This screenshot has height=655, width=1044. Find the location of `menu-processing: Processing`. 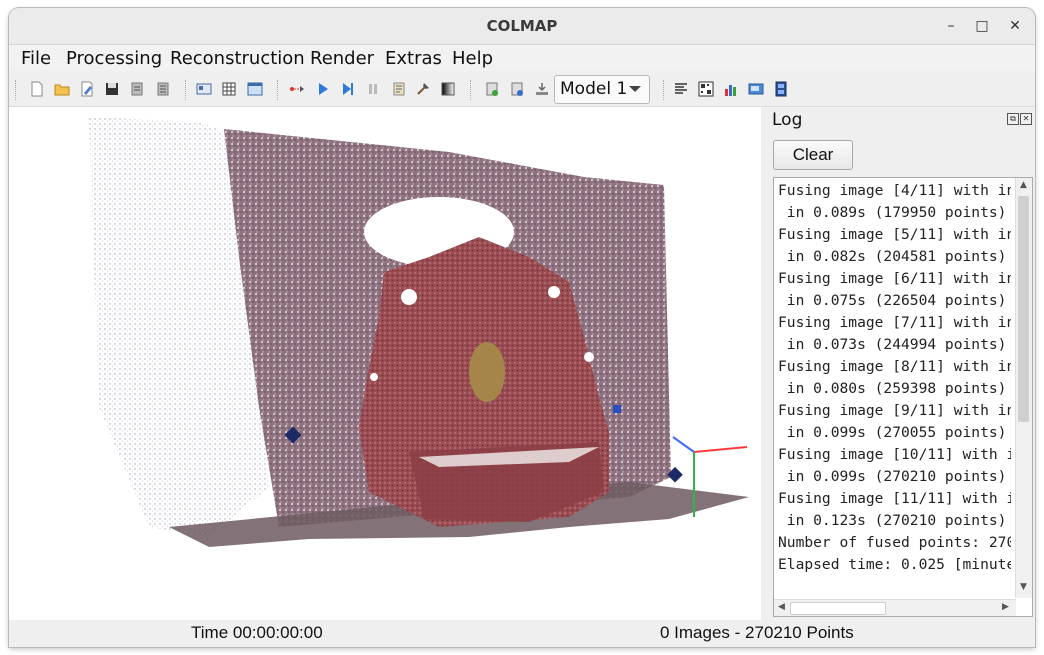

menu-processing: Processing is located at coordinates (114, 58).